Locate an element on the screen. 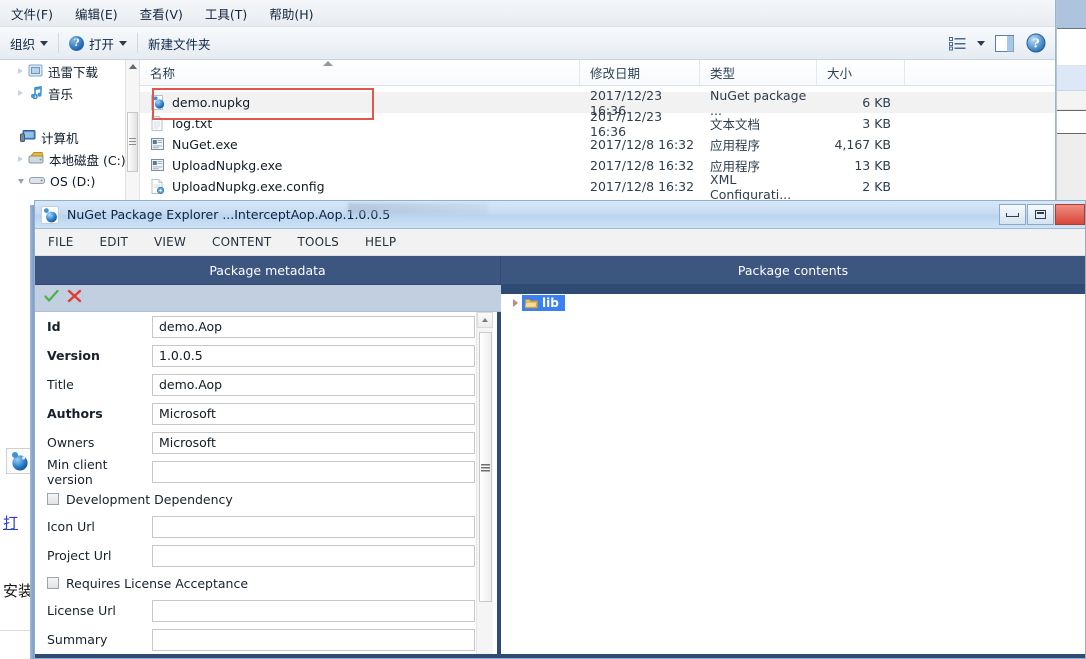  nav-item-os-d: OS (D:) is located at coordinates (69, 181).